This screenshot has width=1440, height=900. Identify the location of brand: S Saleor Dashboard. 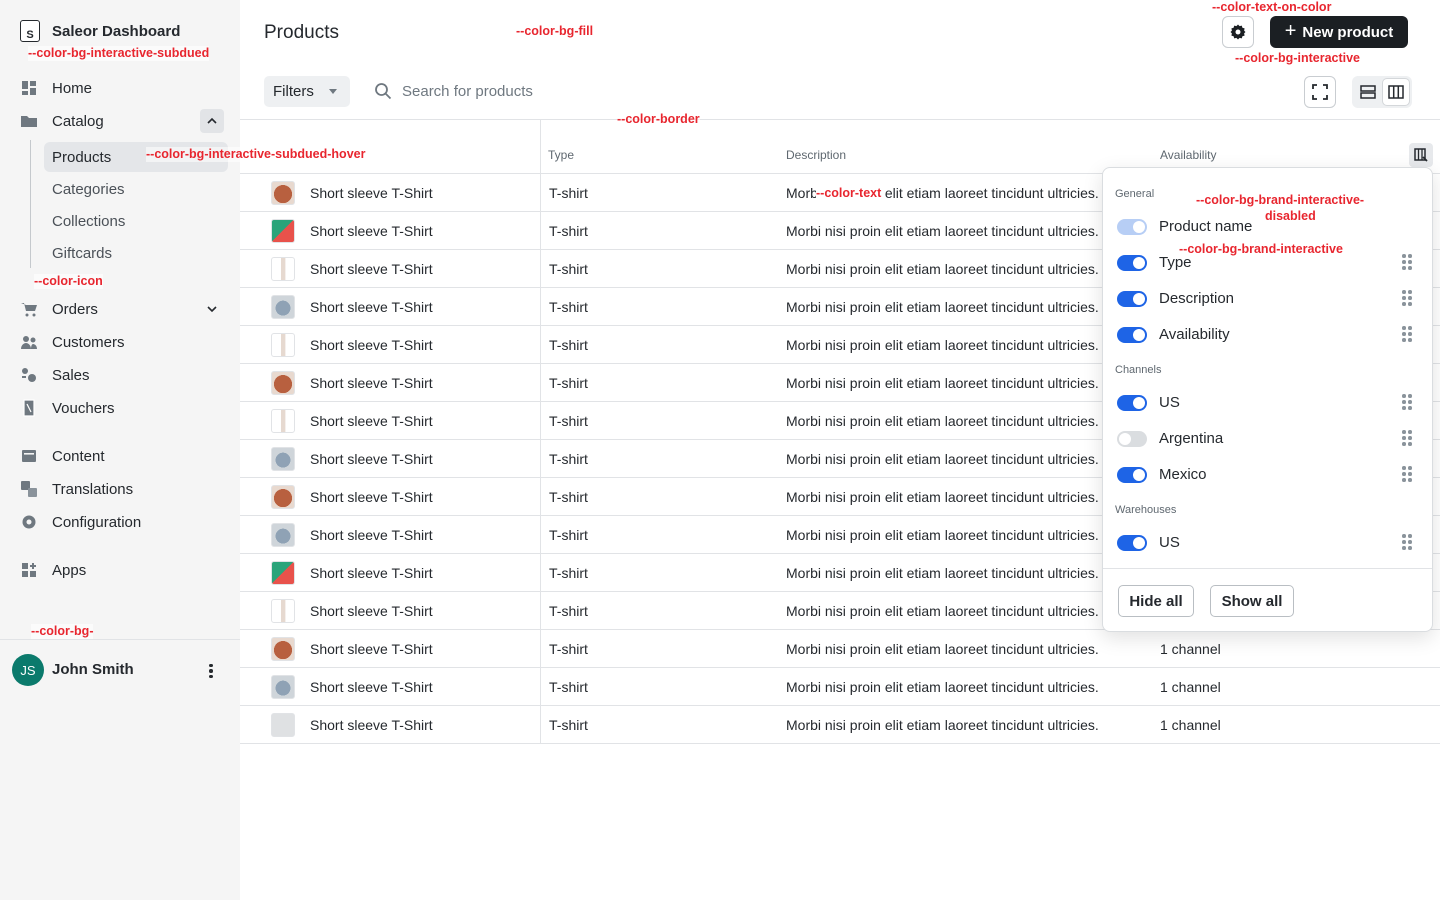
(100, 31).